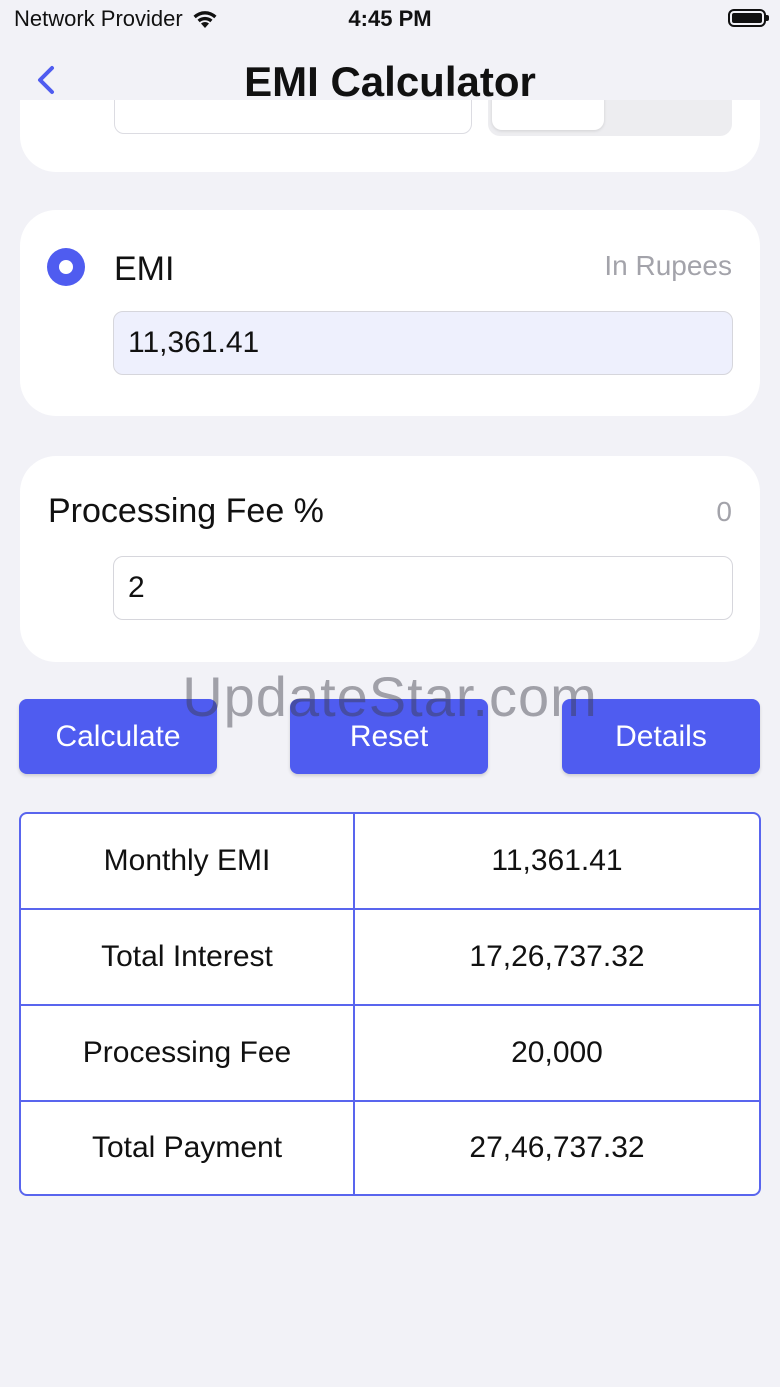  Describe the element at coordinates (118, 736) in the screenshot. I see `calculate-button: Calculate` at that location.